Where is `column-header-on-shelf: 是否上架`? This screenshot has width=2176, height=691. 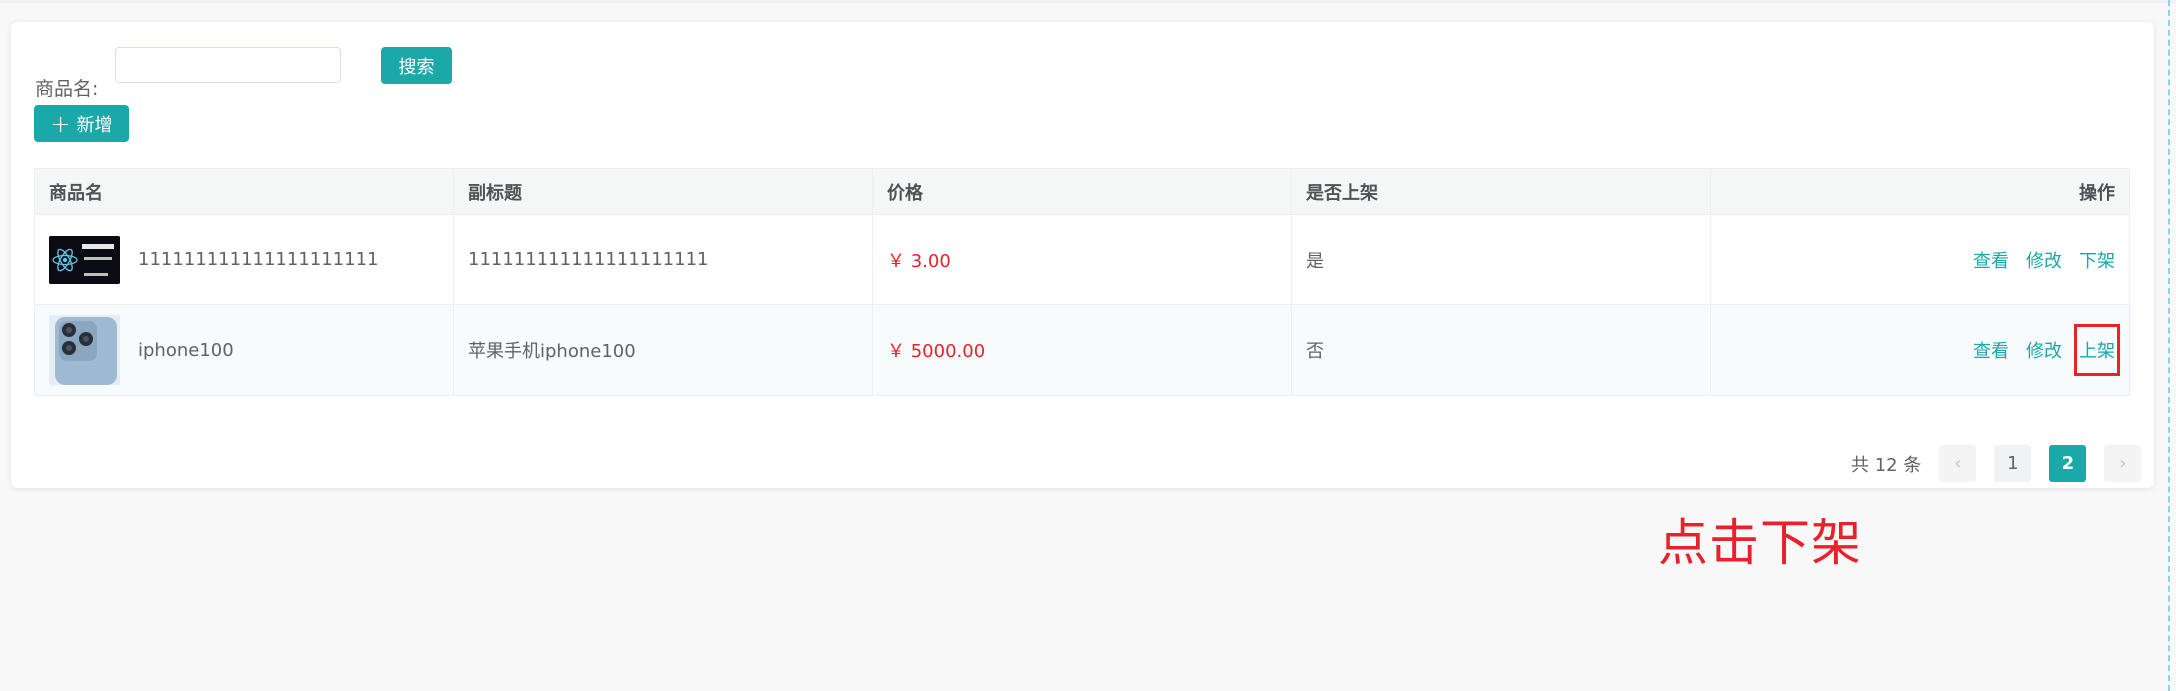 column-header-on-shelf: 是否上架 is located at coordinates (1501, 191).